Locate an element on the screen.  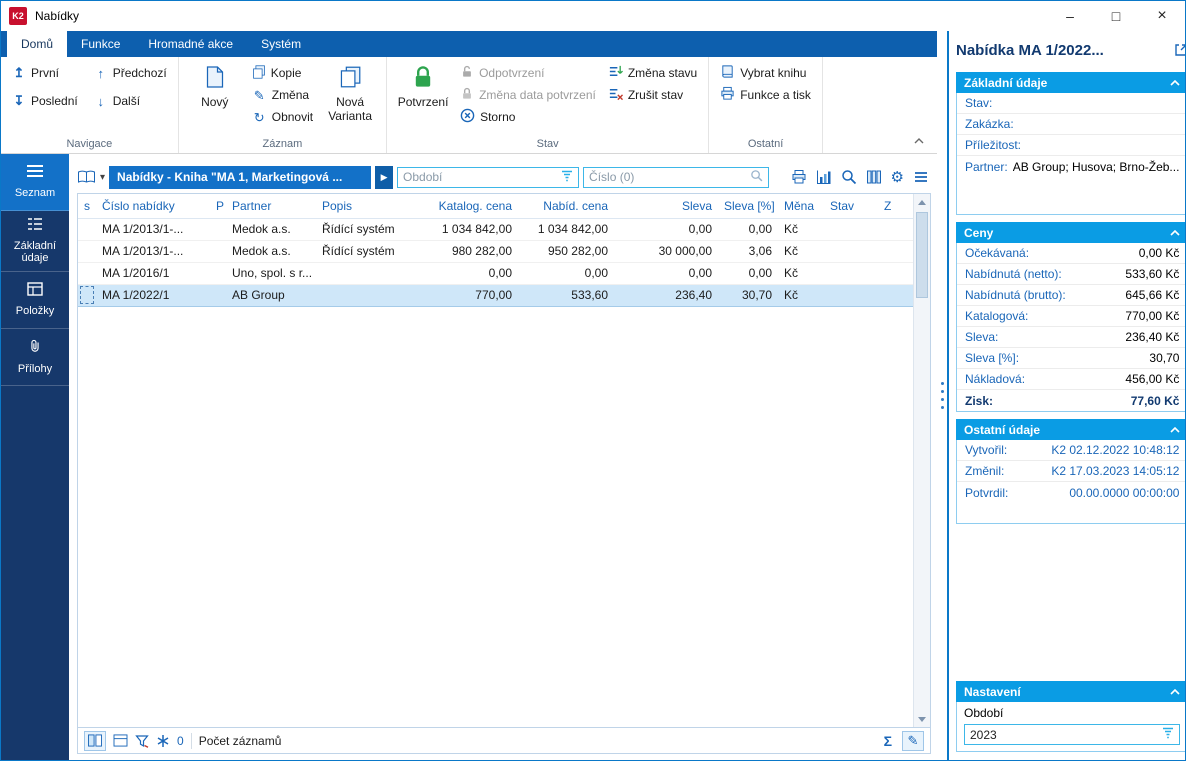
collapse-ribbon-button is located at coordinates (919, 141).